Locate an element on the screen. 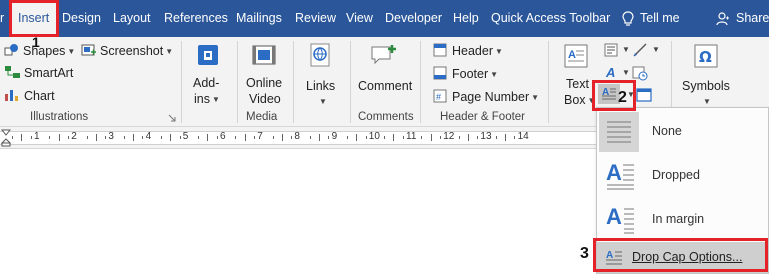 The image size is (769, 274). text-box-button: A Text Box ▼ is located at coordinates (576, 75).